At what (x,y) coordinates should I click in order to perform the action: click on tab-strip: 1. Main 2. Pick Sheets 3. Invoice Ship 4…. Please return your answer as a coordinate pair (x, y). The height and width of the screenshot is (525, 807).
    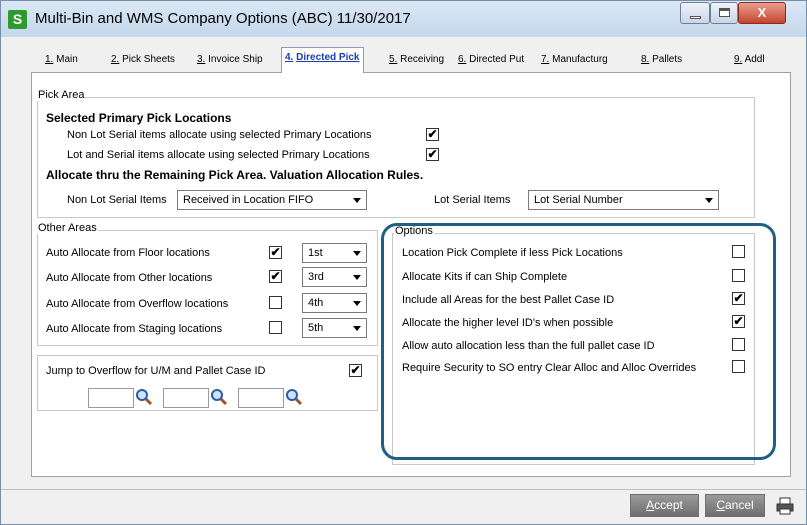
    Looking at the image, I should click on (411, 60).